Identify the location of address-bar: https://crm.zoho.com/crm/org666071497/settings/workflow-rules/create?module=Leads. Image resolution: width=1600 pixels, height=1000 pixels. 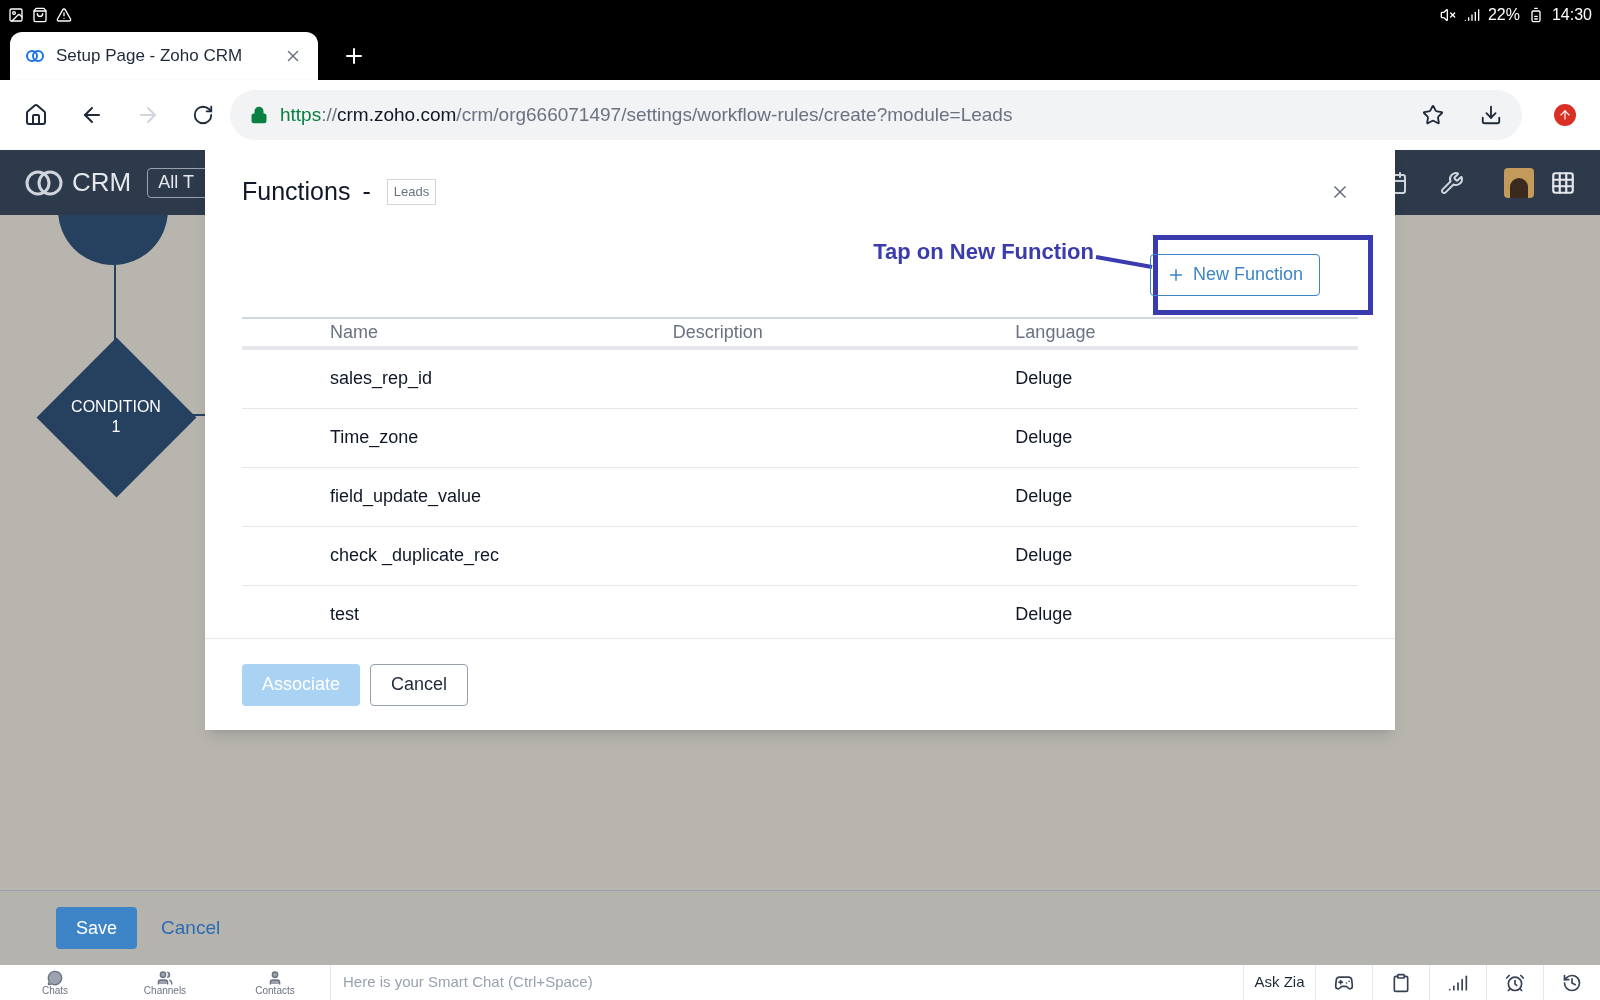
(876, 115).